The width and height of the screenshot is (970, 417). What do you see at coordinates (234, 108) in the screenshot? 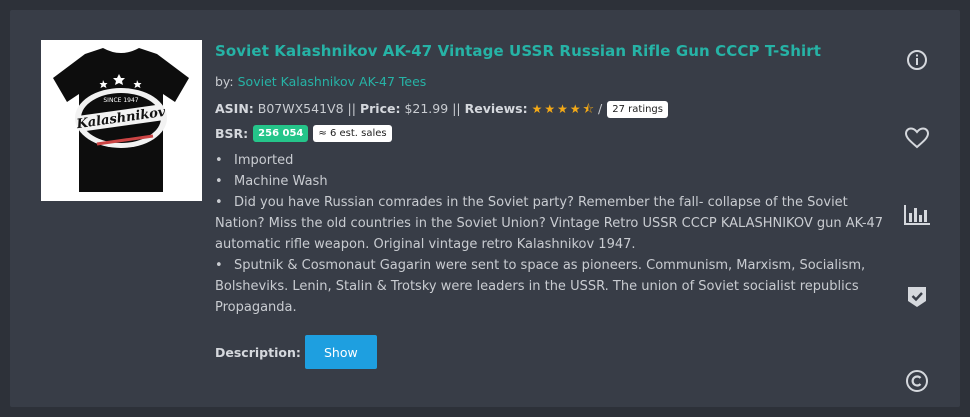
I see `asin-label: ASIN:` at bounding box center [234, 108].